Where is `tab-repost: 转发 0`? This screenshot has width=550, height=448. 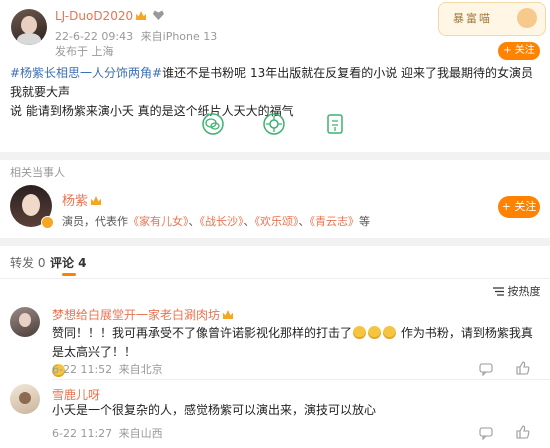
tab-repost: 转发 0 is located at coordinates (27, 262).